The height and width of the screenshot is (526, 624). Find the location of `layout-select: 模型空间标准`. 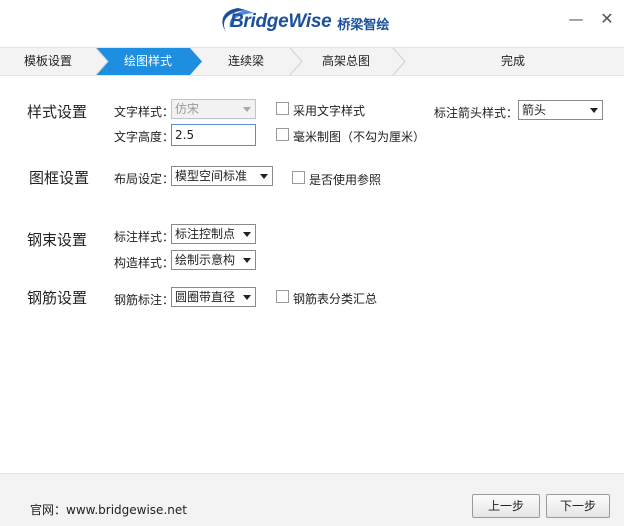

layout-select: 模型空间标准 is located at coordinates (222, 176).